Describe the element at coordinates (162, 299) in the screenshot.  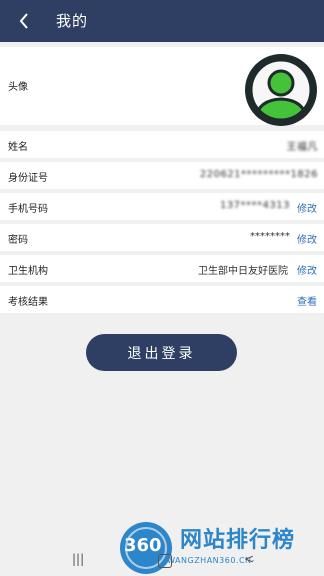
I see `exam-result-row: 考核结果 查看` at that location.